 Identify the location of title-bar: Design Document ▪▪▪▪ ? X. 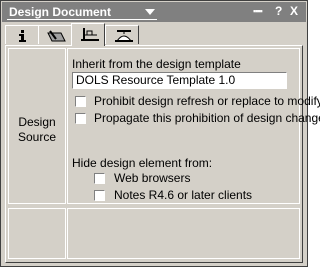
(154, 12).